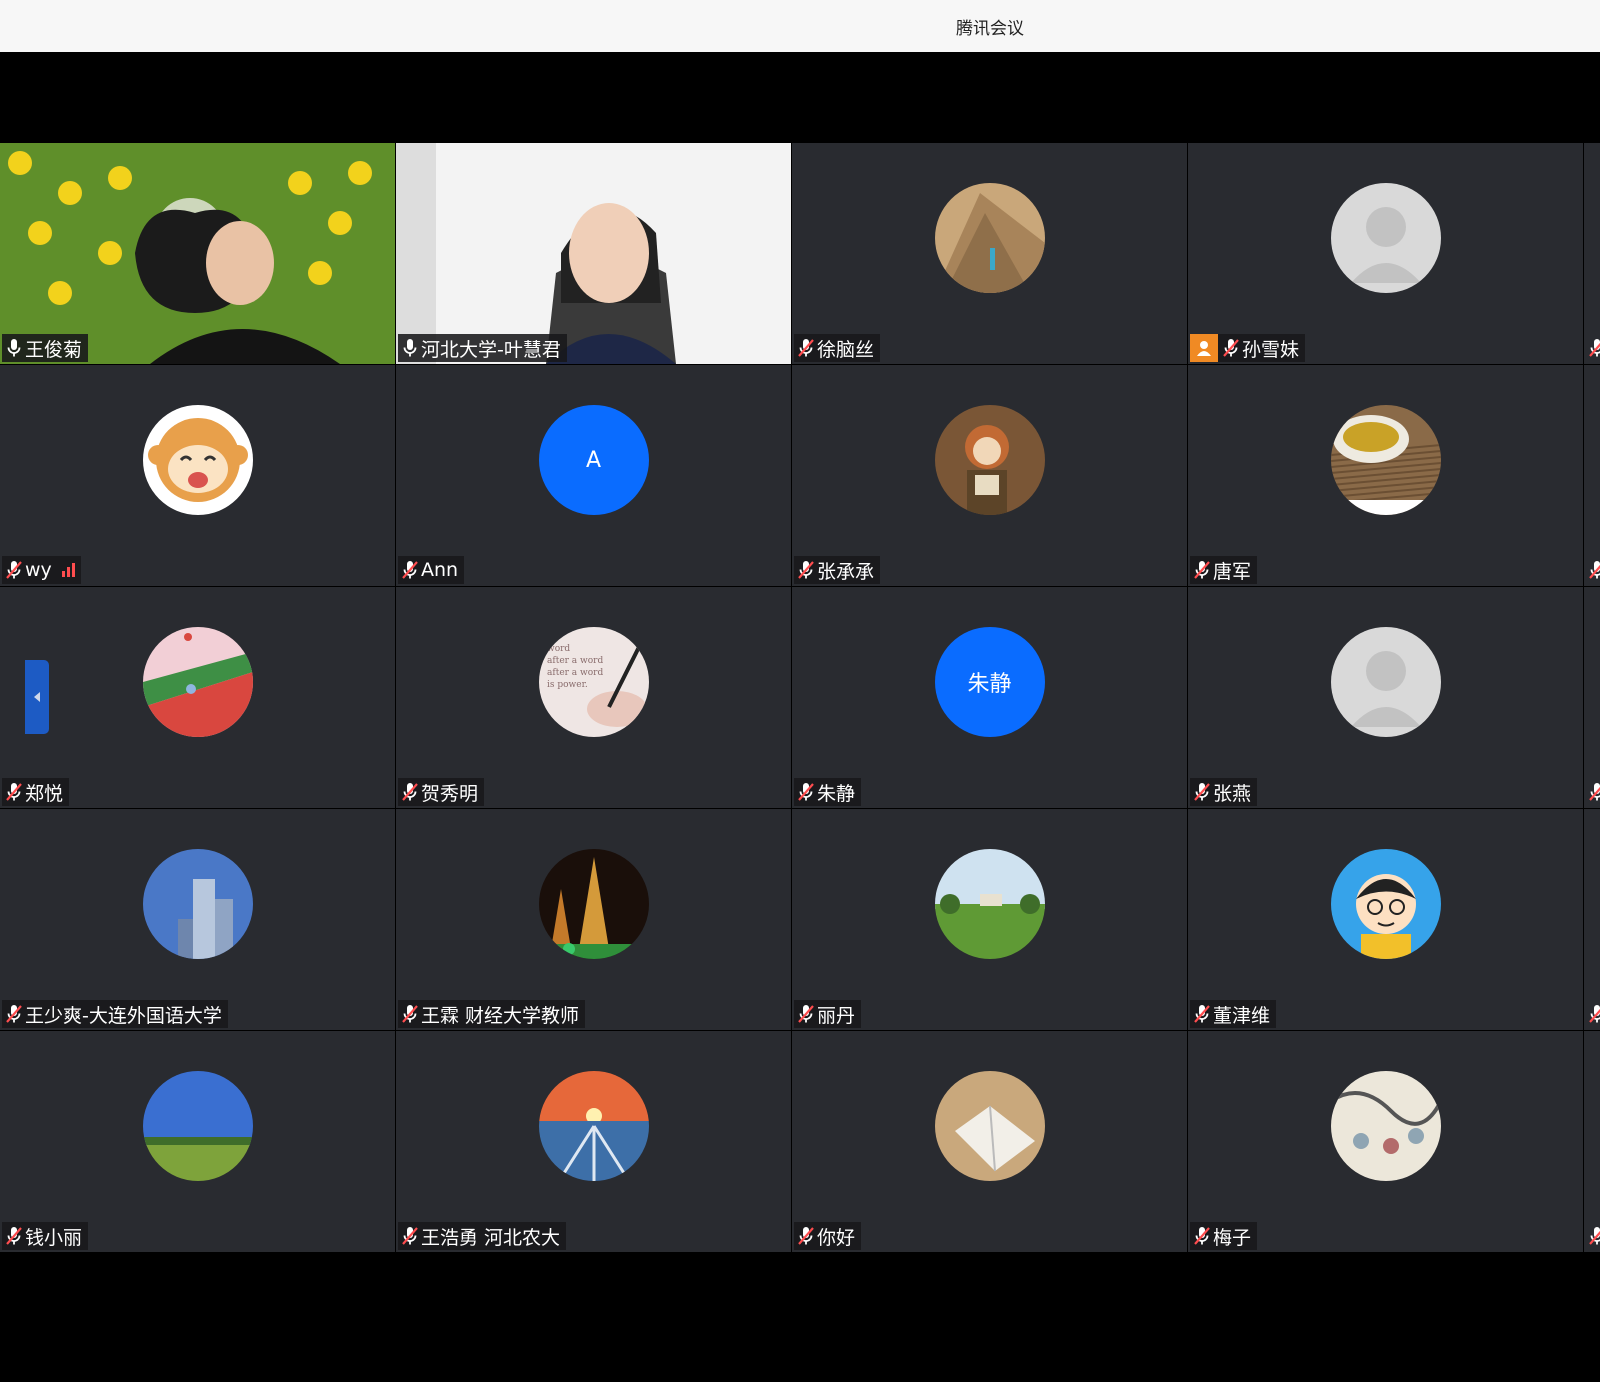 The image size is (1600, 1382). I want to click on host-person-icon, so click(1204, 348).